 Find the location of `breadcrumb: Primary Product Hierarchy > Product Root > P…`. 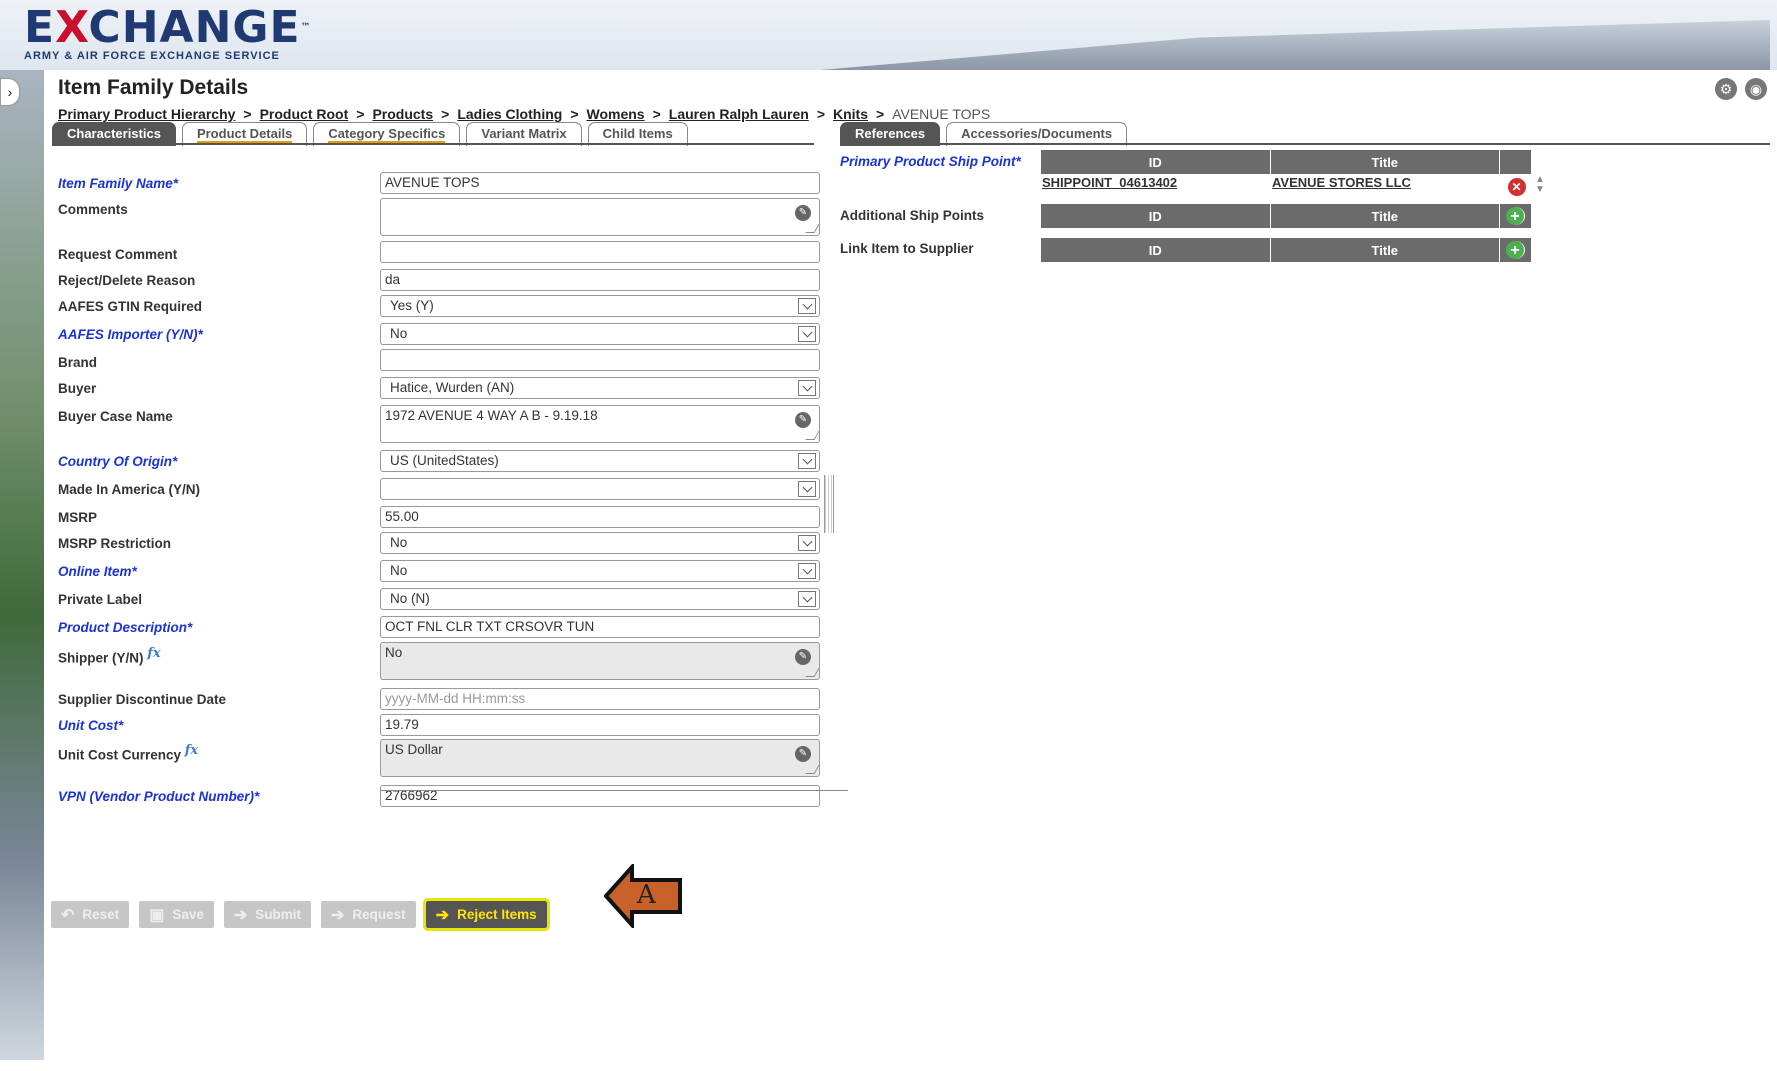

breadcrumb: Primary Product Hierarchy > Product Root > P… is located at coordinates (524, 114).